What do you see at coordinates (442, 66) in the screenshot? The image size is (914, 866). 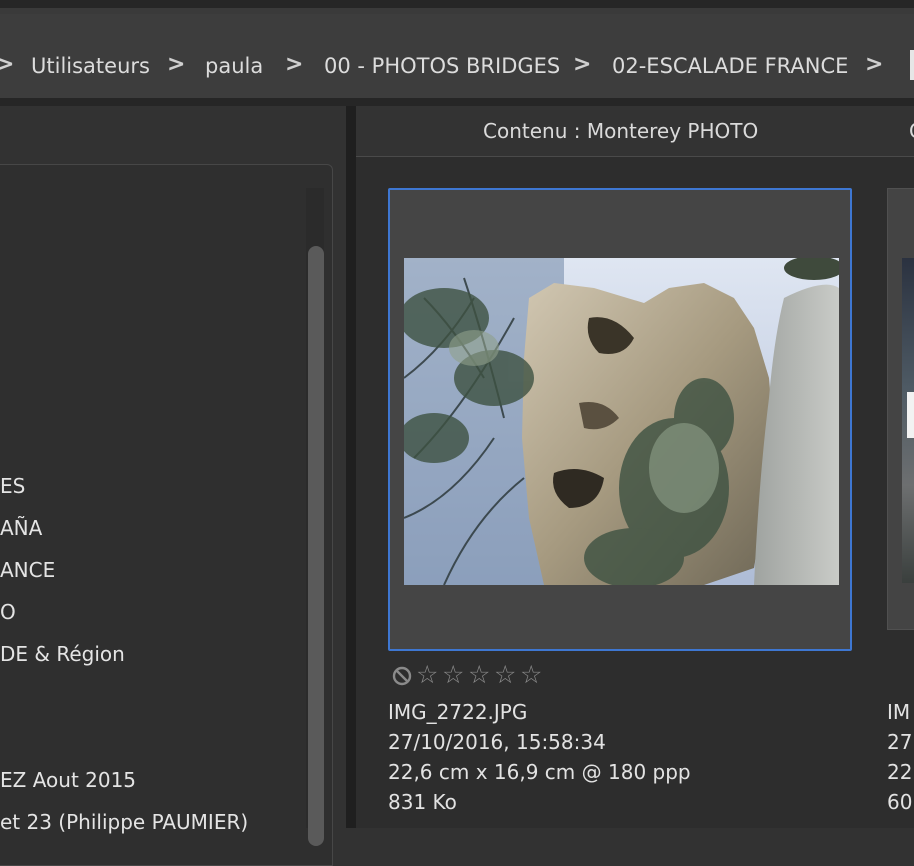 I see `breadcrumb-item-photos-bridges: 00 - PHOTOS BRIDGES` at bounding box center [442, 66].